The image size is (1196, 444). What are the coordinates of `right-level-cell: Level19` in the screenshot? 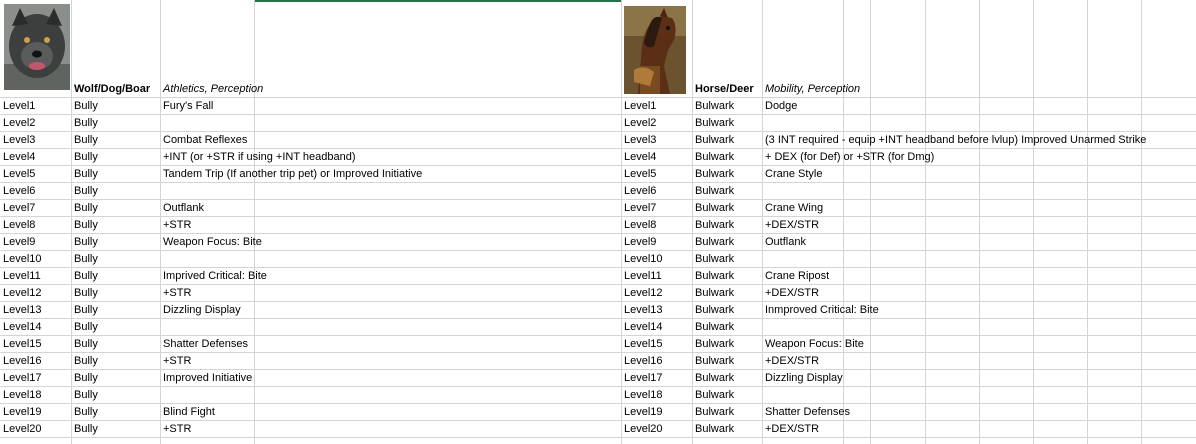 It's located at (642, 412).